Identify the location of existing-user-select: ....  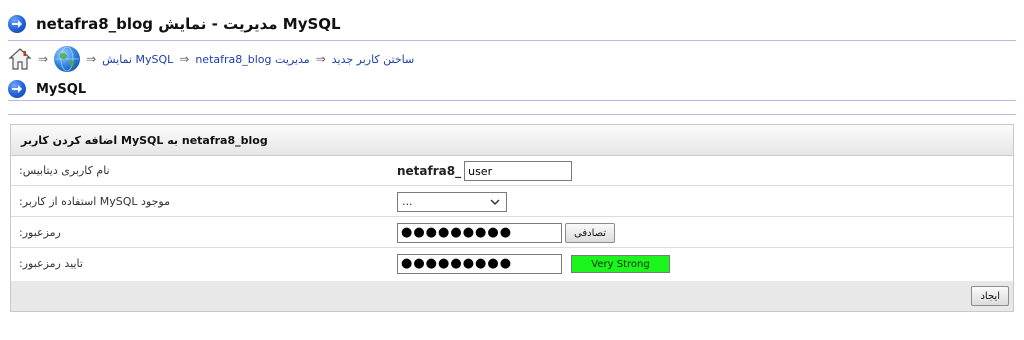
(452, 202).